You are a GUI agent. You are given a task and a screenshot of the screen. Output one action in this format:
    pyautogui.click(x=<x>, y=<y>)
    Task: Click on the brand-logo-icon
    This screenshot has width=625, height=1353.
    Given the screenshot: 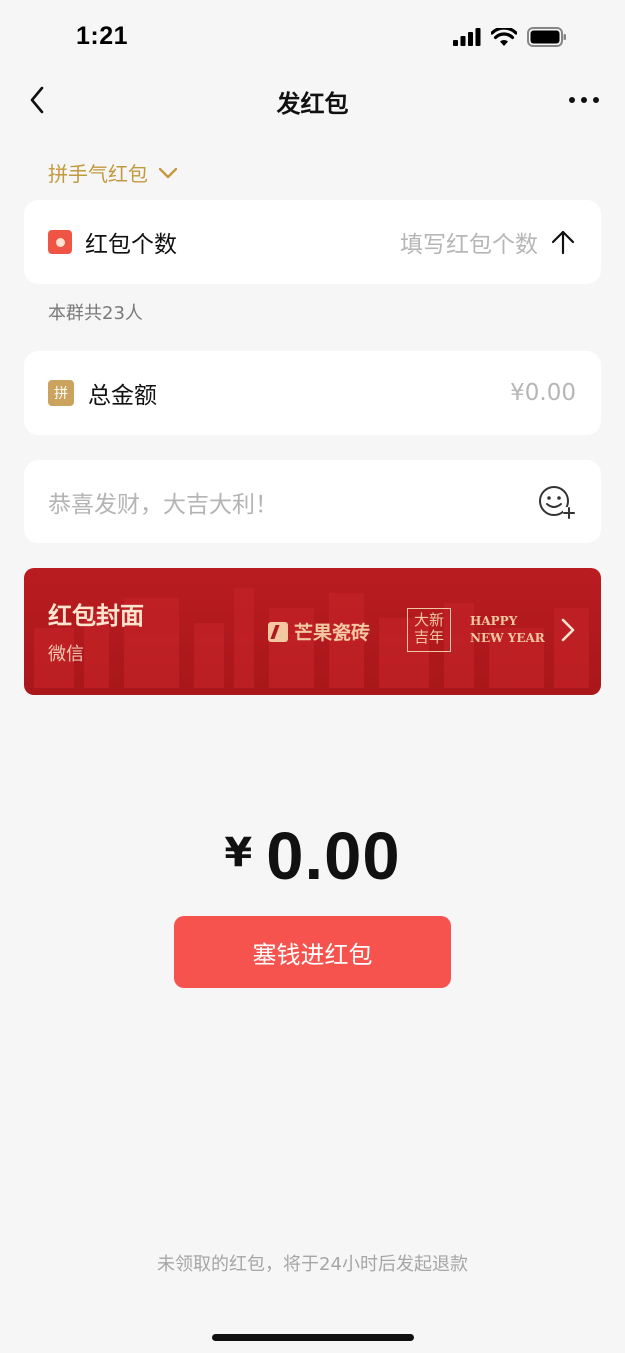 What is the action you would take?
    pyautogui.click(x=278, y=631)
    